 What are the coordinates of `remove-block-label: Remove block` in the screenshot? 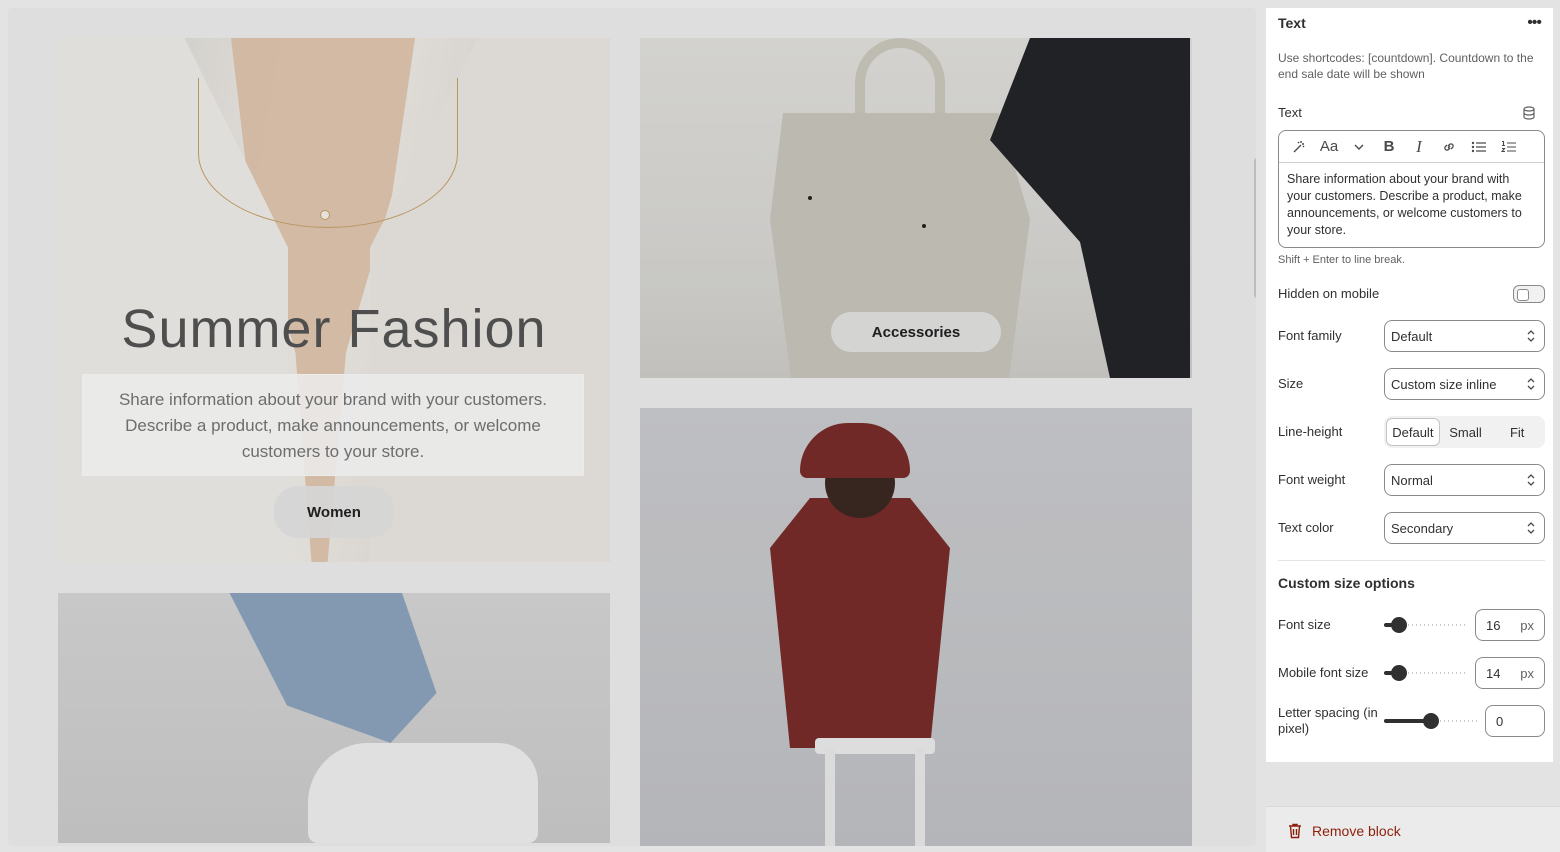 It's located at (1356, 831).